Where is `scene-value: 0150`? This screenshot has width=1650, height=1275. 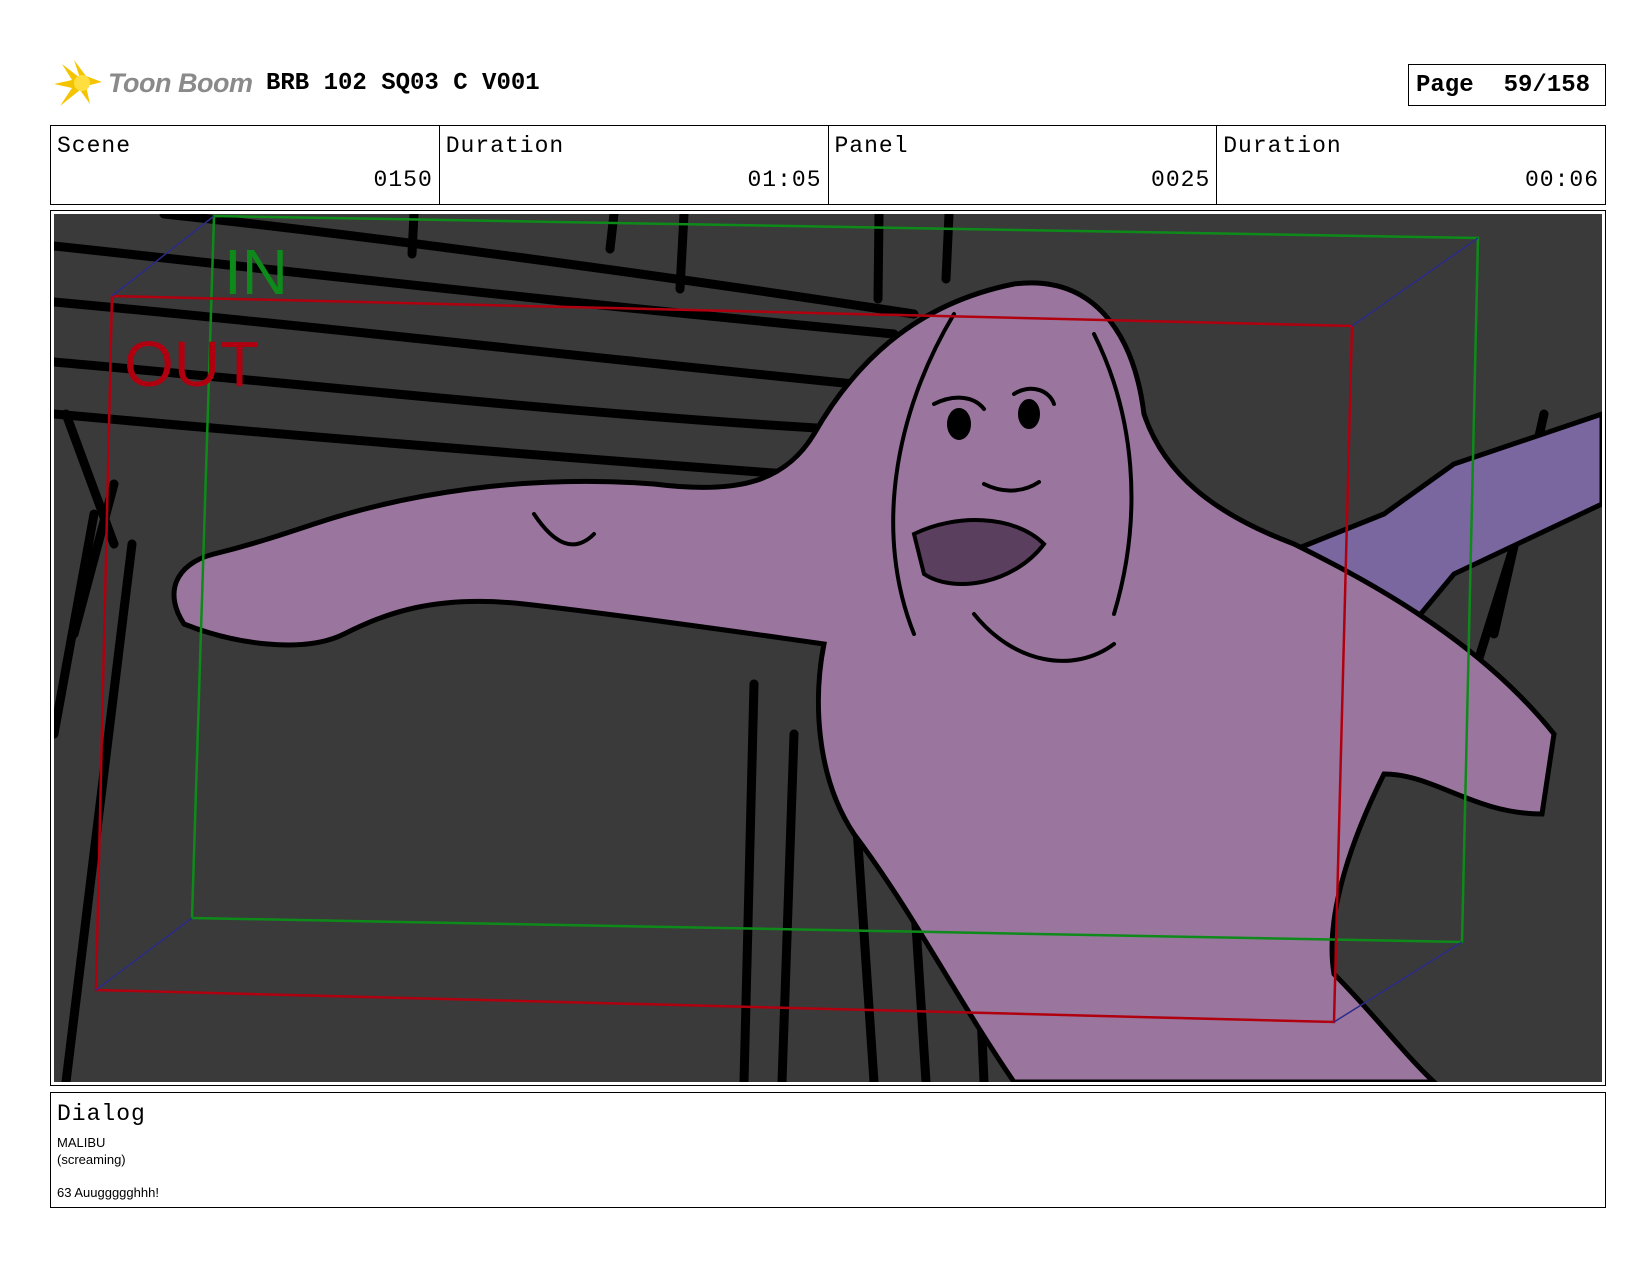 scene-value: 0150 is located at coordinates (403, 180).